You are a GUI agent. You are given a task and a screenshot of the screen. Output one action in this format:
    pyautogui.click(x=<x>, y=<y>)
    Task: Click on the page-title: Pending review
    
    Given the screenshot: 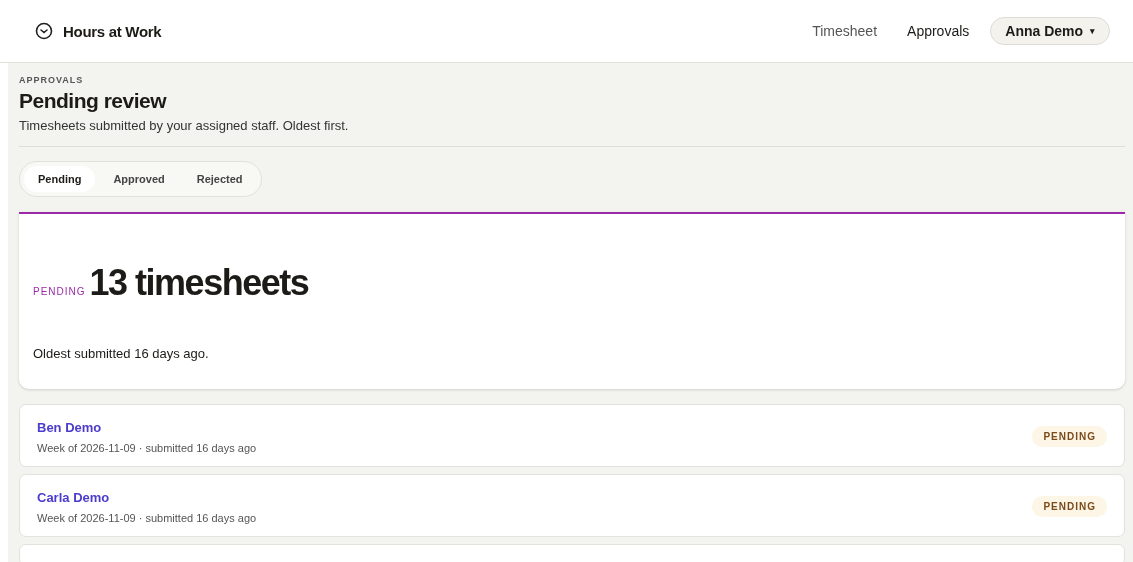 What is the action you would take?
    pyautogui.click(x=93, y=101)
    